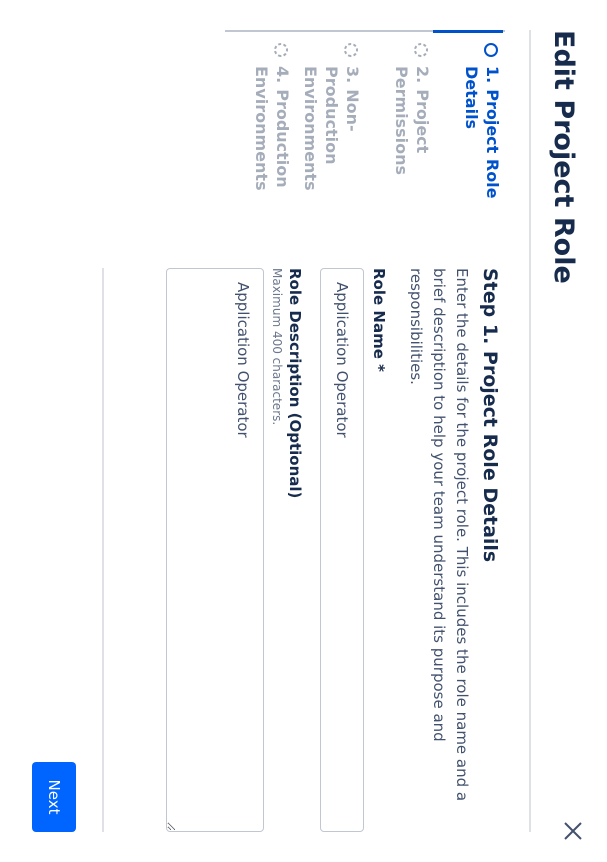  I want to click on footer-divider, so click(103, 550).